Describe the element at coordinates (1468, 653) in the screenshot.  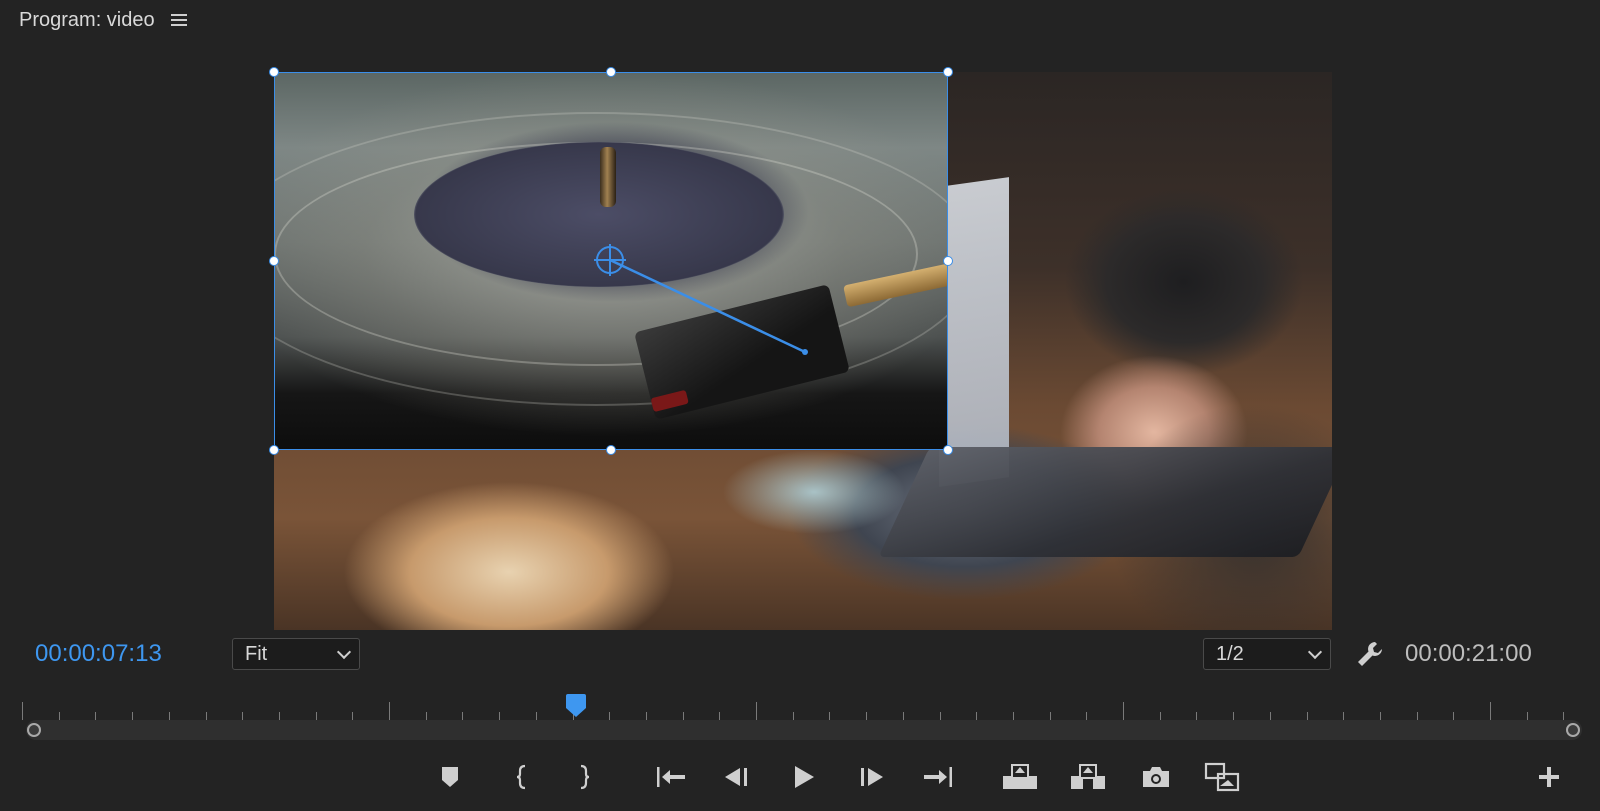
I see `duration-timecode: 00:00:21:00` at that location.